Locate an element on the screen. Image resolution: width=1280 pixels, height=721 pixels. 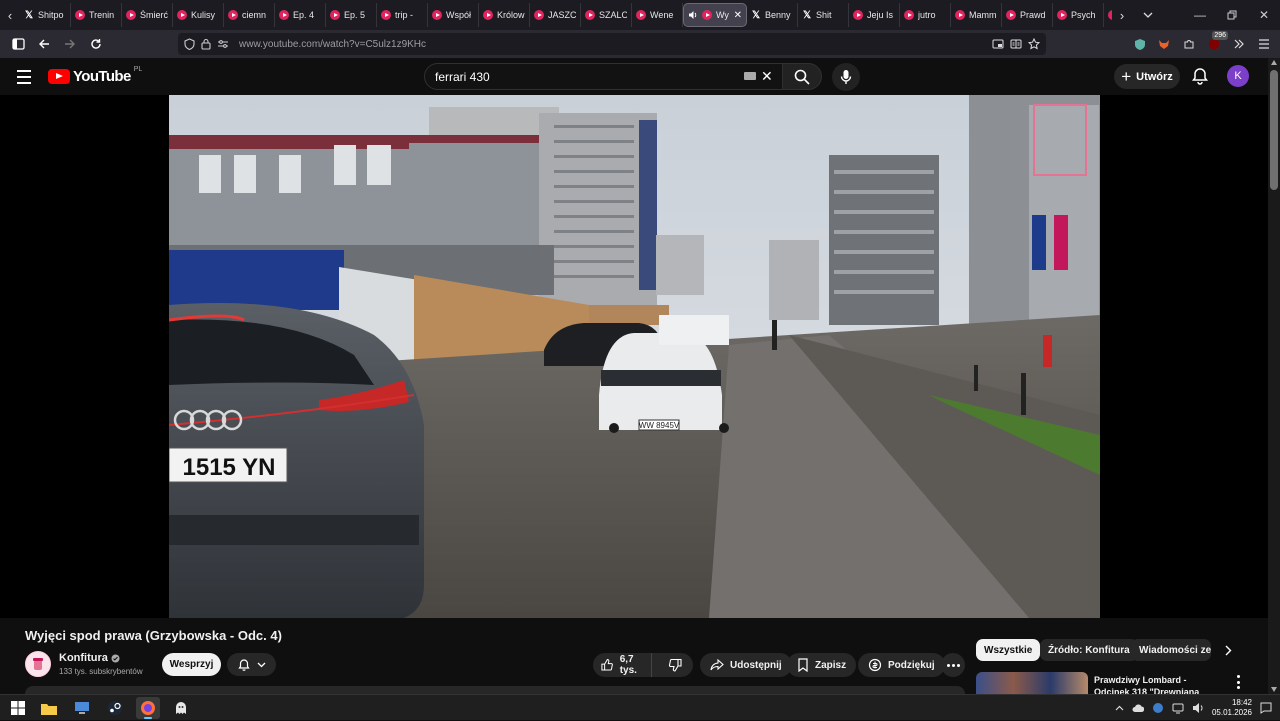
more-actions-button is located at coordinates (953, 665).